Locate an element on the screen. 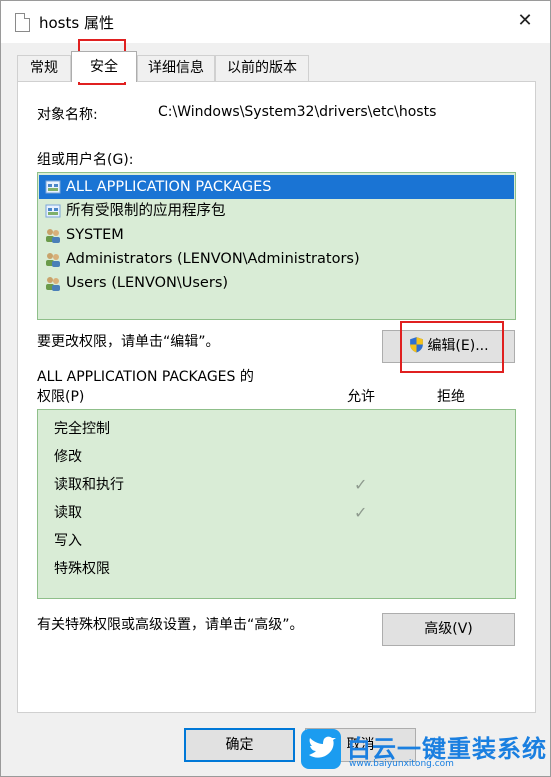 The image size is (551, 777). list-item: 所有受限制的应用程序包 is located at coordinates (276, 211).